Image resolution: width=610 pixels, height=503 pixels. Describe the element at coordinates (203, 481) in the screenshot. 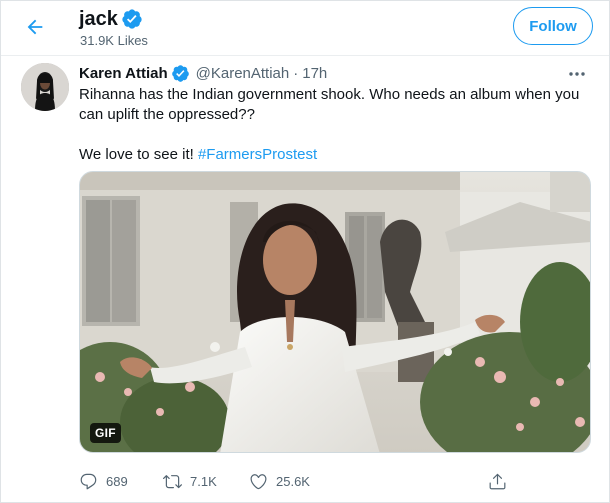

I see `retweet-count: 7.1K` at that location.